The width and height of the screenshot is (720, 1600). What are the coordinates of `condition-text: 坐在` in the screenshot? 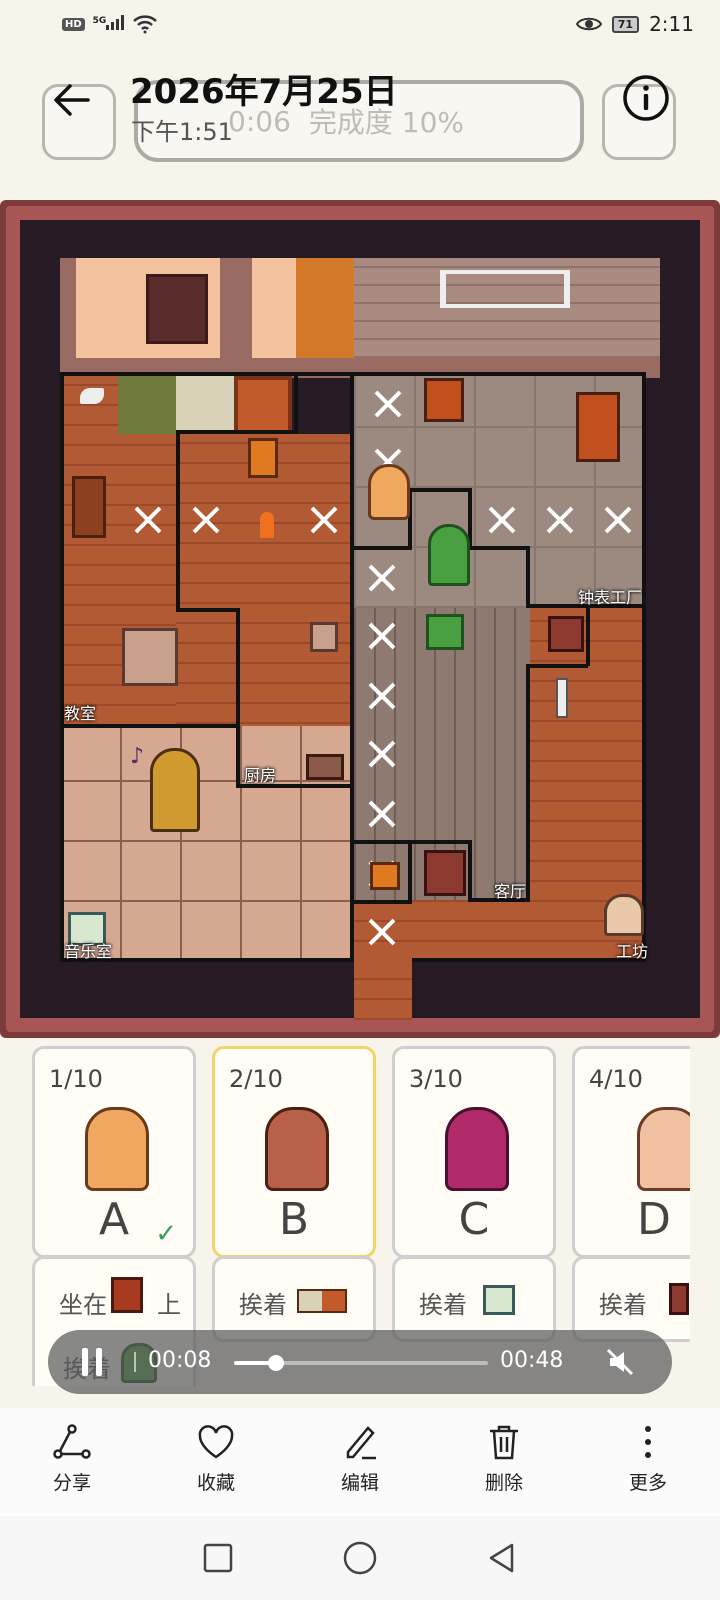 It's located at (83, 1305).